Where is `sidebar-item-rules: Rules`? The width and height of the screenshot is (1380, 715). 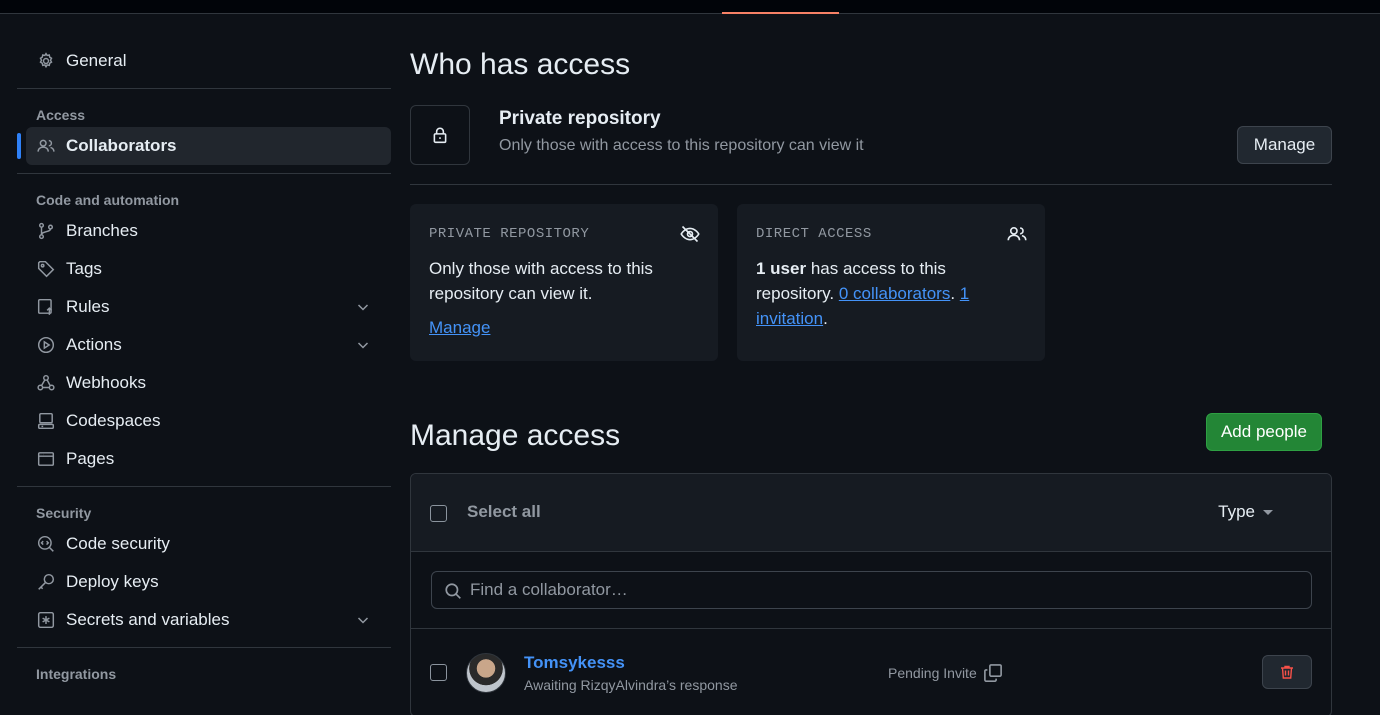
sidebar-item-rules: Rules is located at coordinates (204, 307).